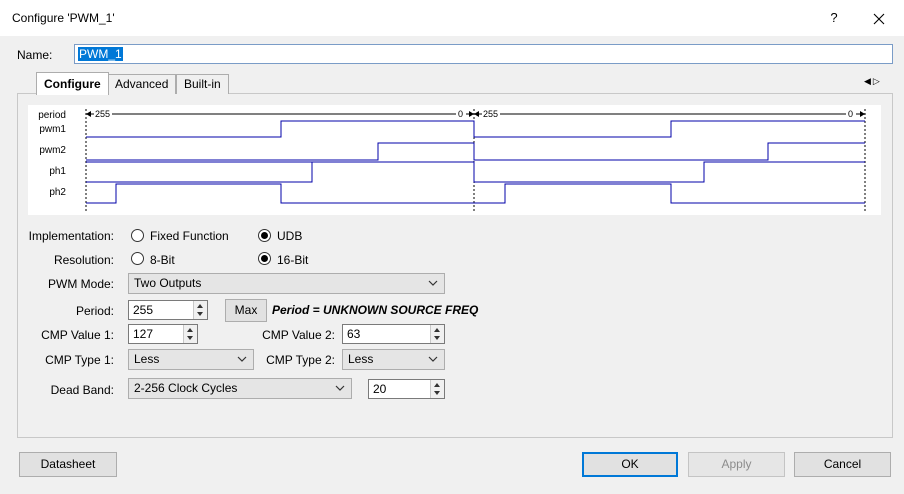 This screenshot has height=494, width=904. I want to click on tab-scroll-arrows: ◀▷, so click(873, 81).